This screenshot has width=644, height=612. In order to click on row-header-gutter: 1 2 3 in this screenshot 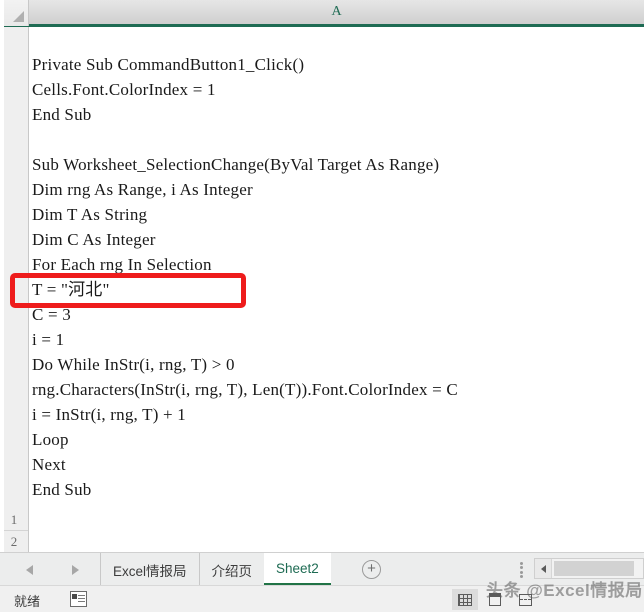, I will do `click(14, 301)`.